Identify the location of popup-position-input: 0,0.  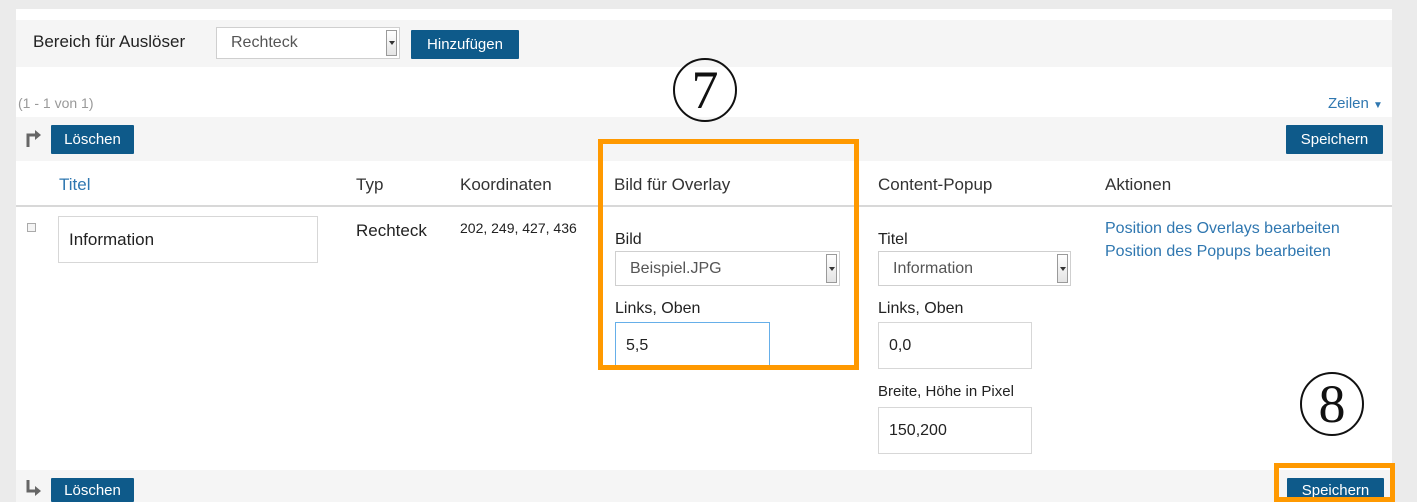
(955, 345).